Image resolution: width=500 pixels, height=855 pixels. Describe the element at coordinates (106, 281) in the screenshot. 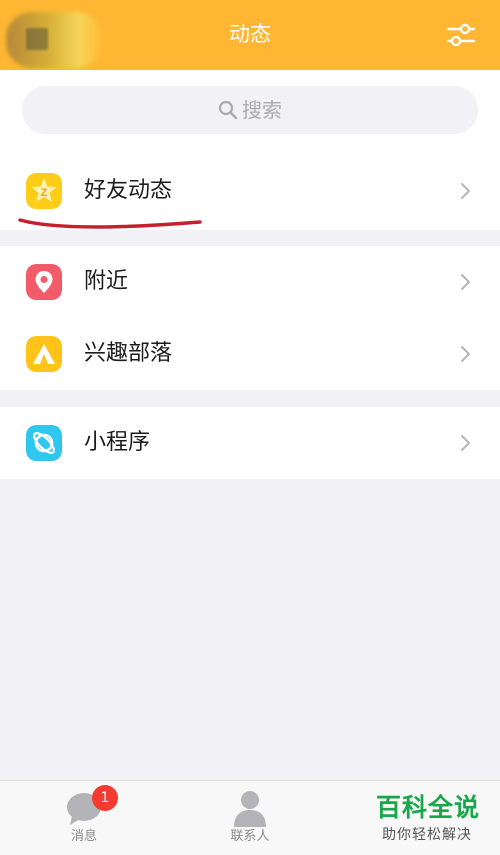

I see `list-item-label: 附近` at that location.